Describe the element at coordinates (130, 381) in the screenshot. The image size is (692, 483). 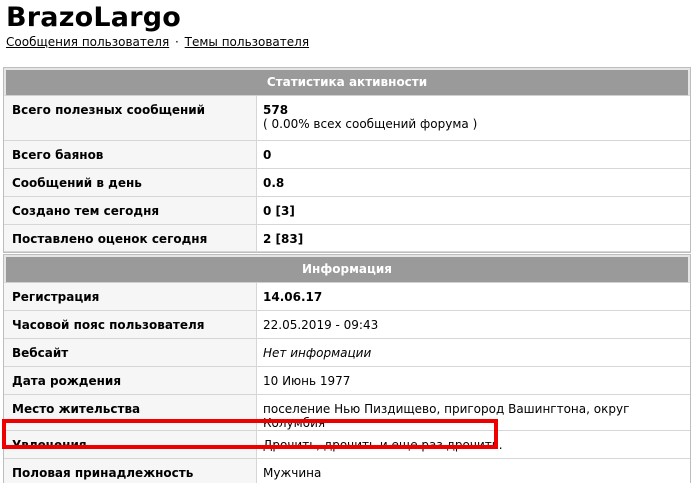
I see `info-label: Дата рождения` at that location.